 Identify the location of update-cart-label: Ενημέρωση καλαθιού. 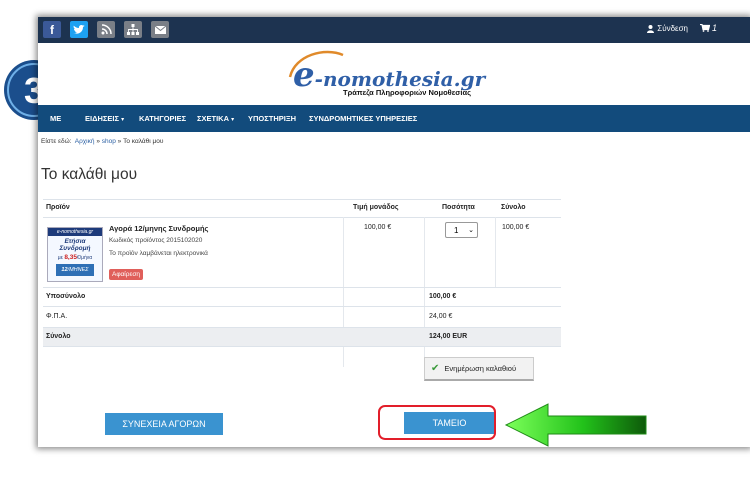
(480, 368).